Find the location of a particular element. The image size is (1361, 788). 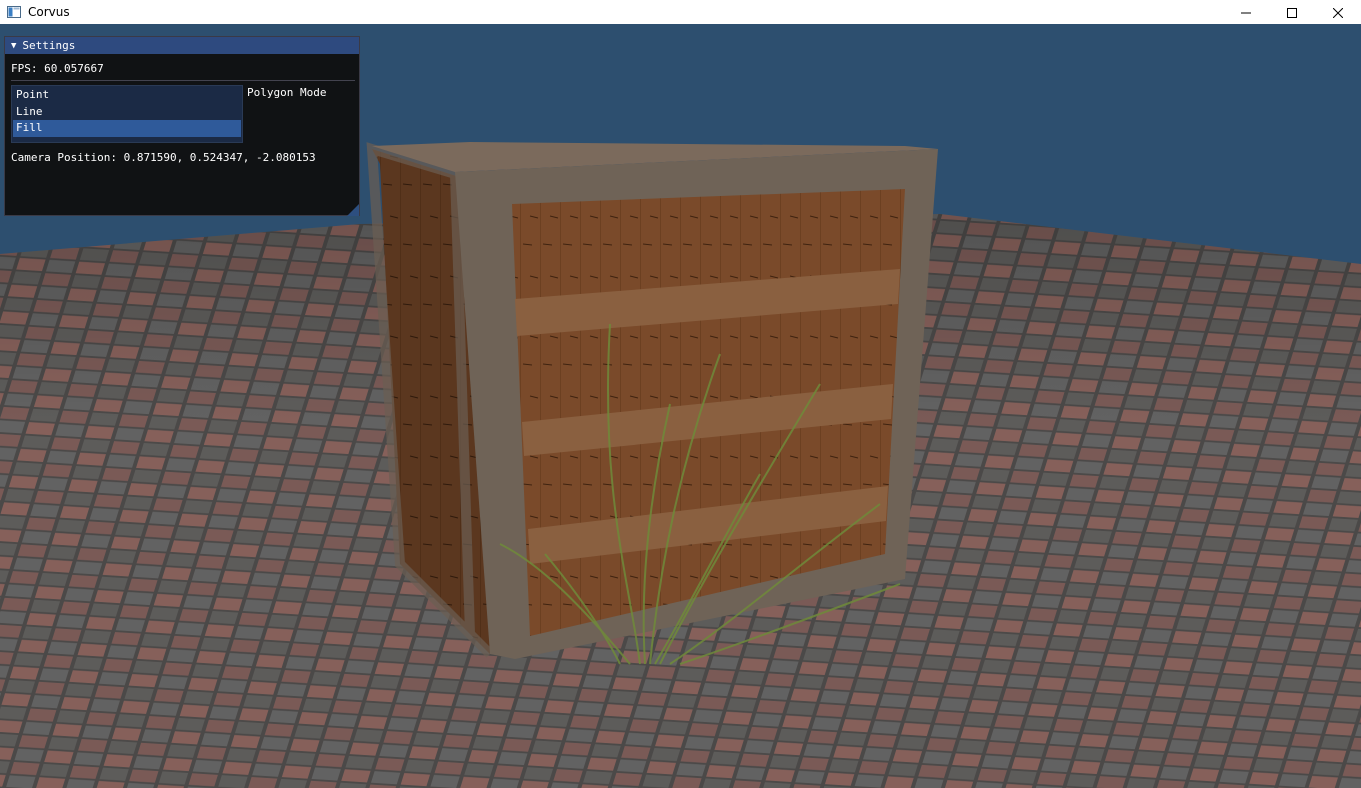

close-icon is located at coordinates (1338, 12).